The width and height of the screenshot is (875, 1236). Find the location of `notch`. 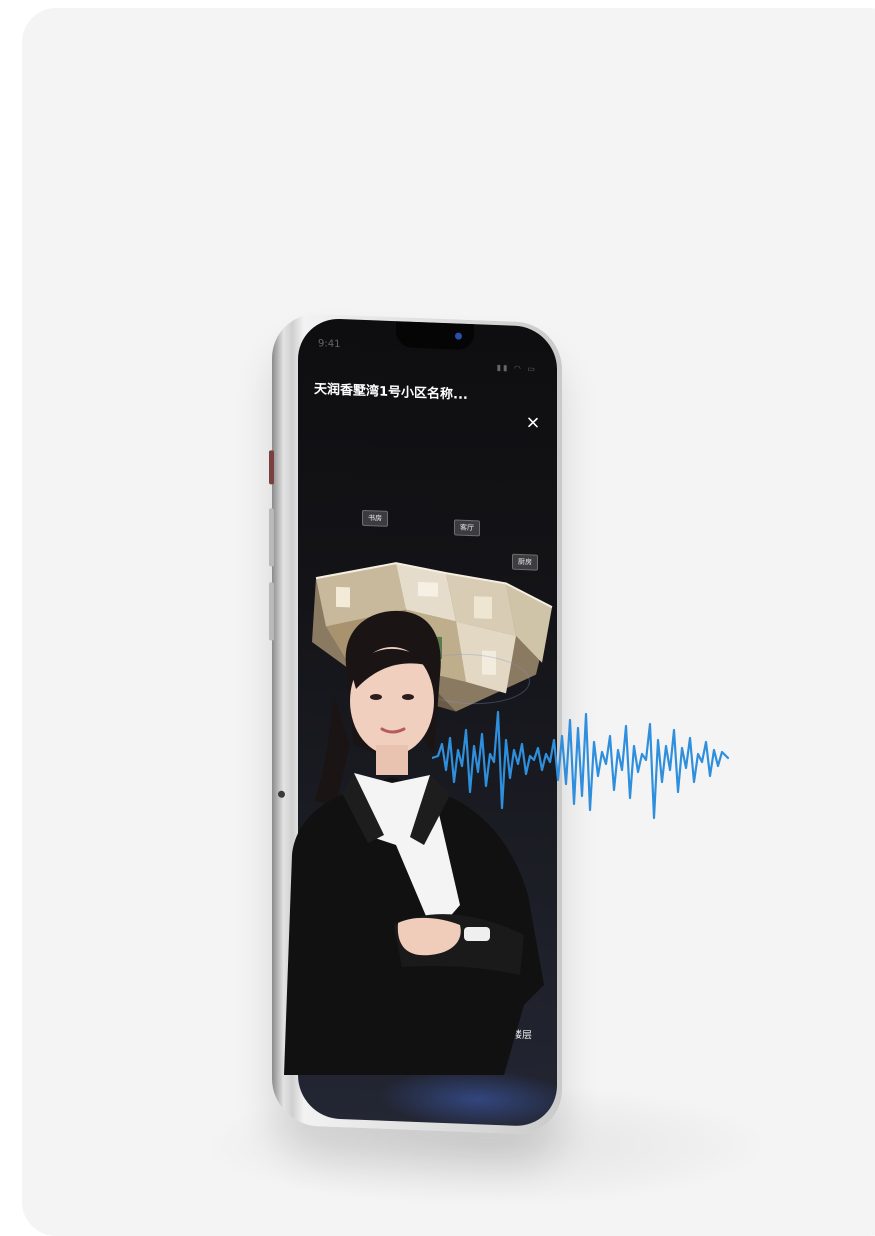

notch is located at coordinates (435, 336).